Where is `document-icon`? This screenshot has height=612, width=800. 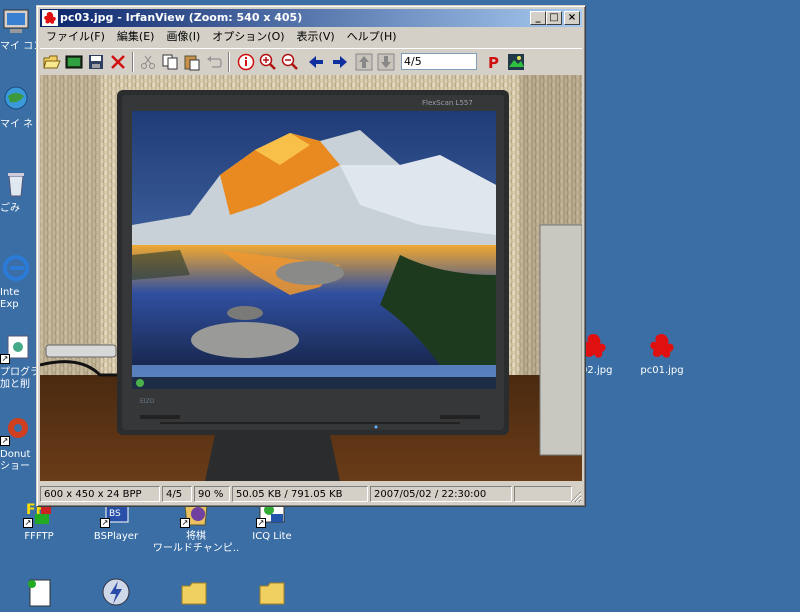 document-icon is located at coordinates (38, 592).